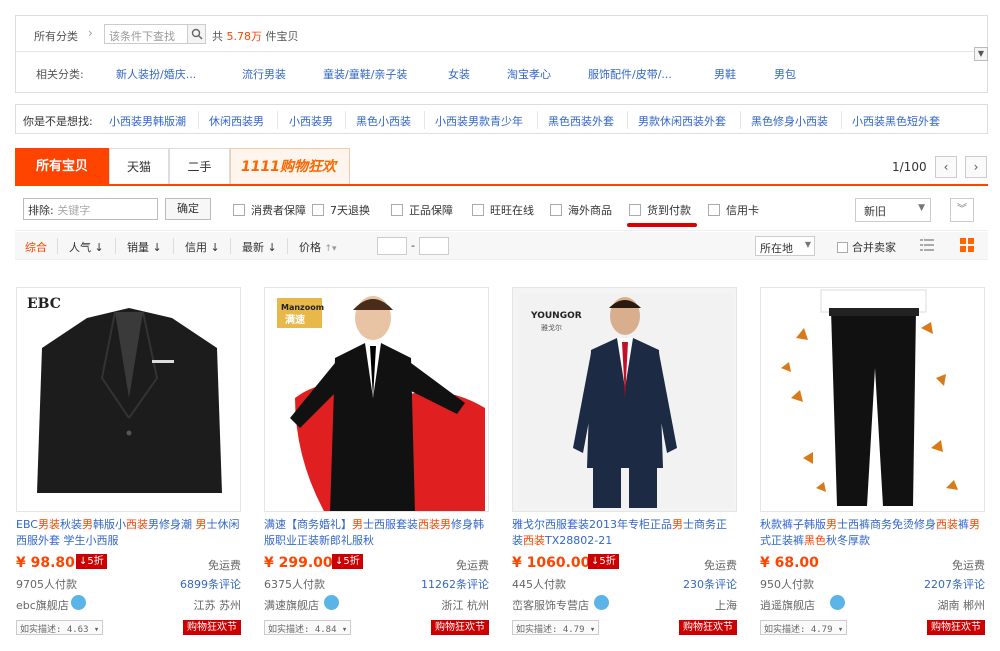 This screenshot has width=1000, height=651. Describe the element at coordinates (909, 167) in the screenshot. I see `page-indicator: 1/100` at that location.